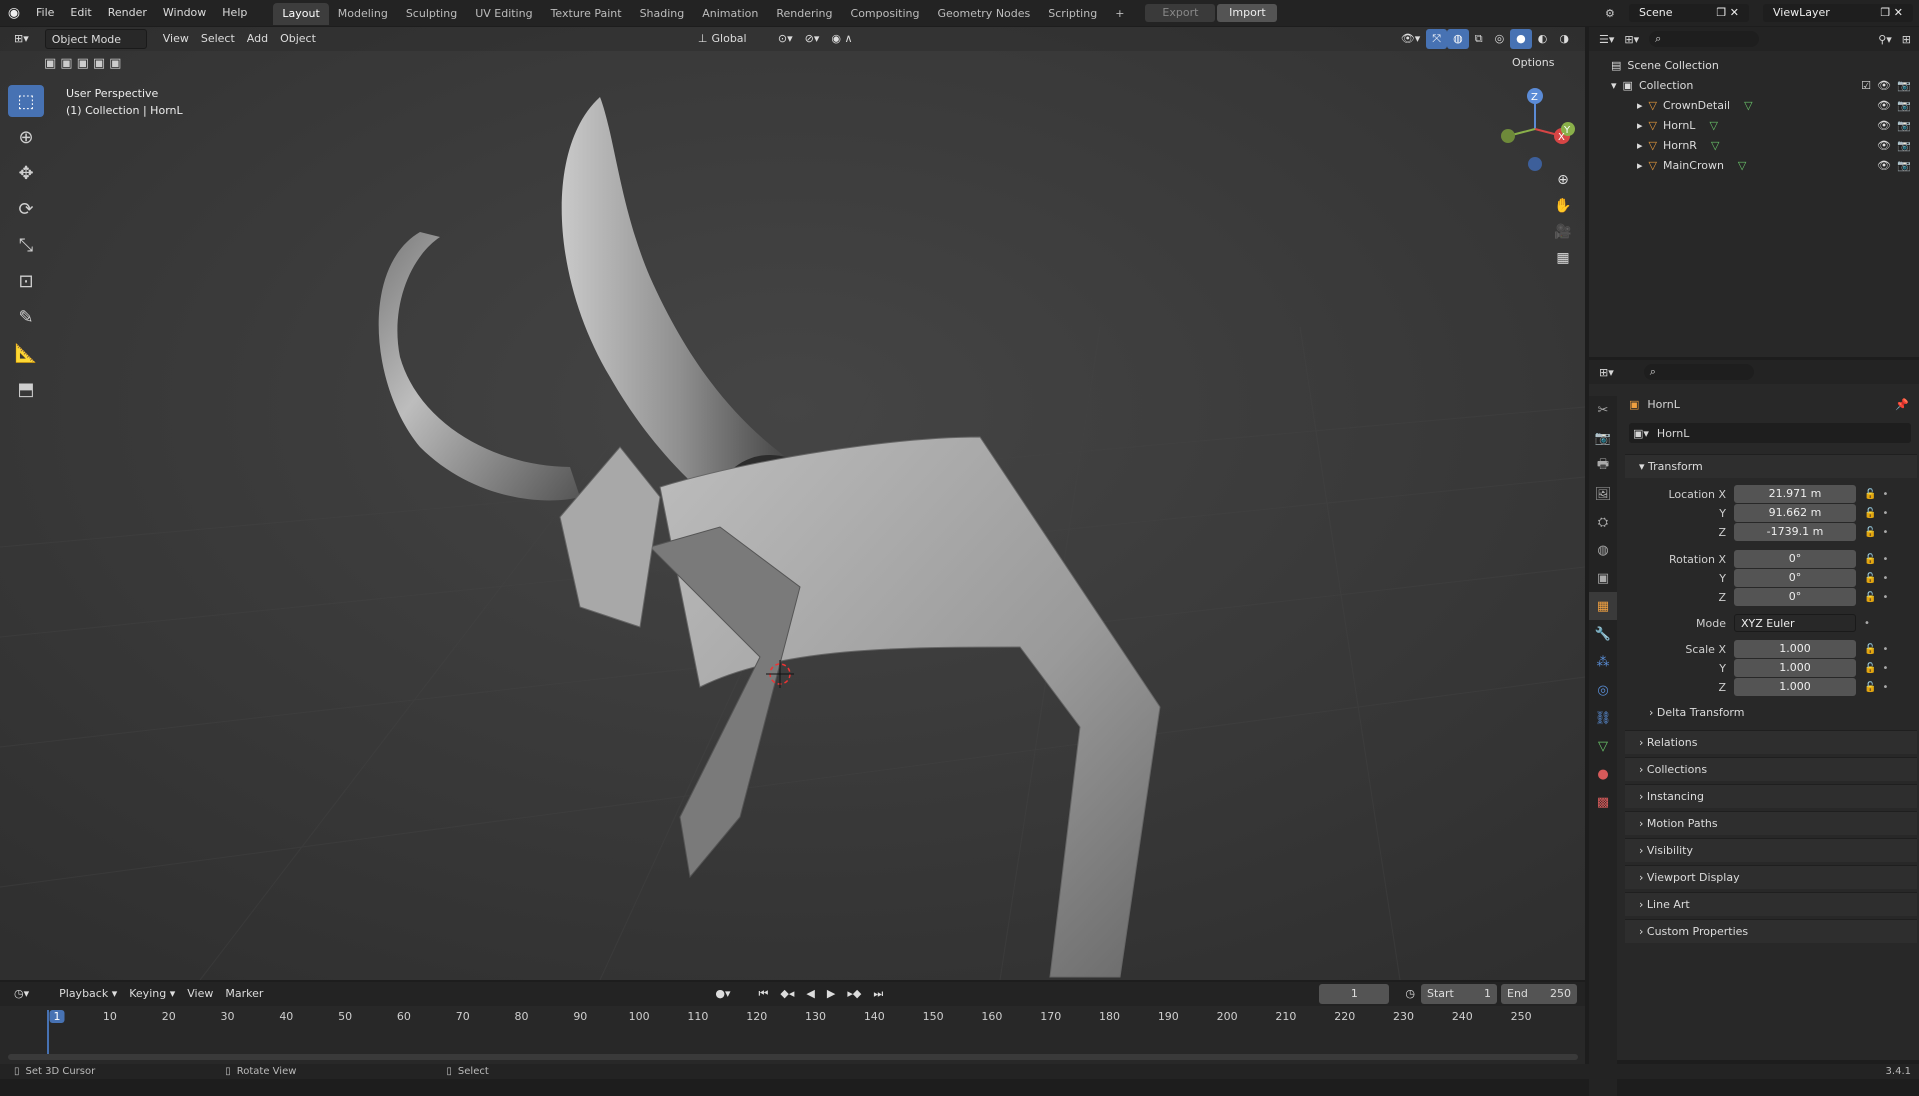 This screenshot has height=1096, width=1919. What do you see at coordinates (1072, 14) in the screenshot?
I see `tab-scripting: Scripting` at bounding box center [1072, 14].